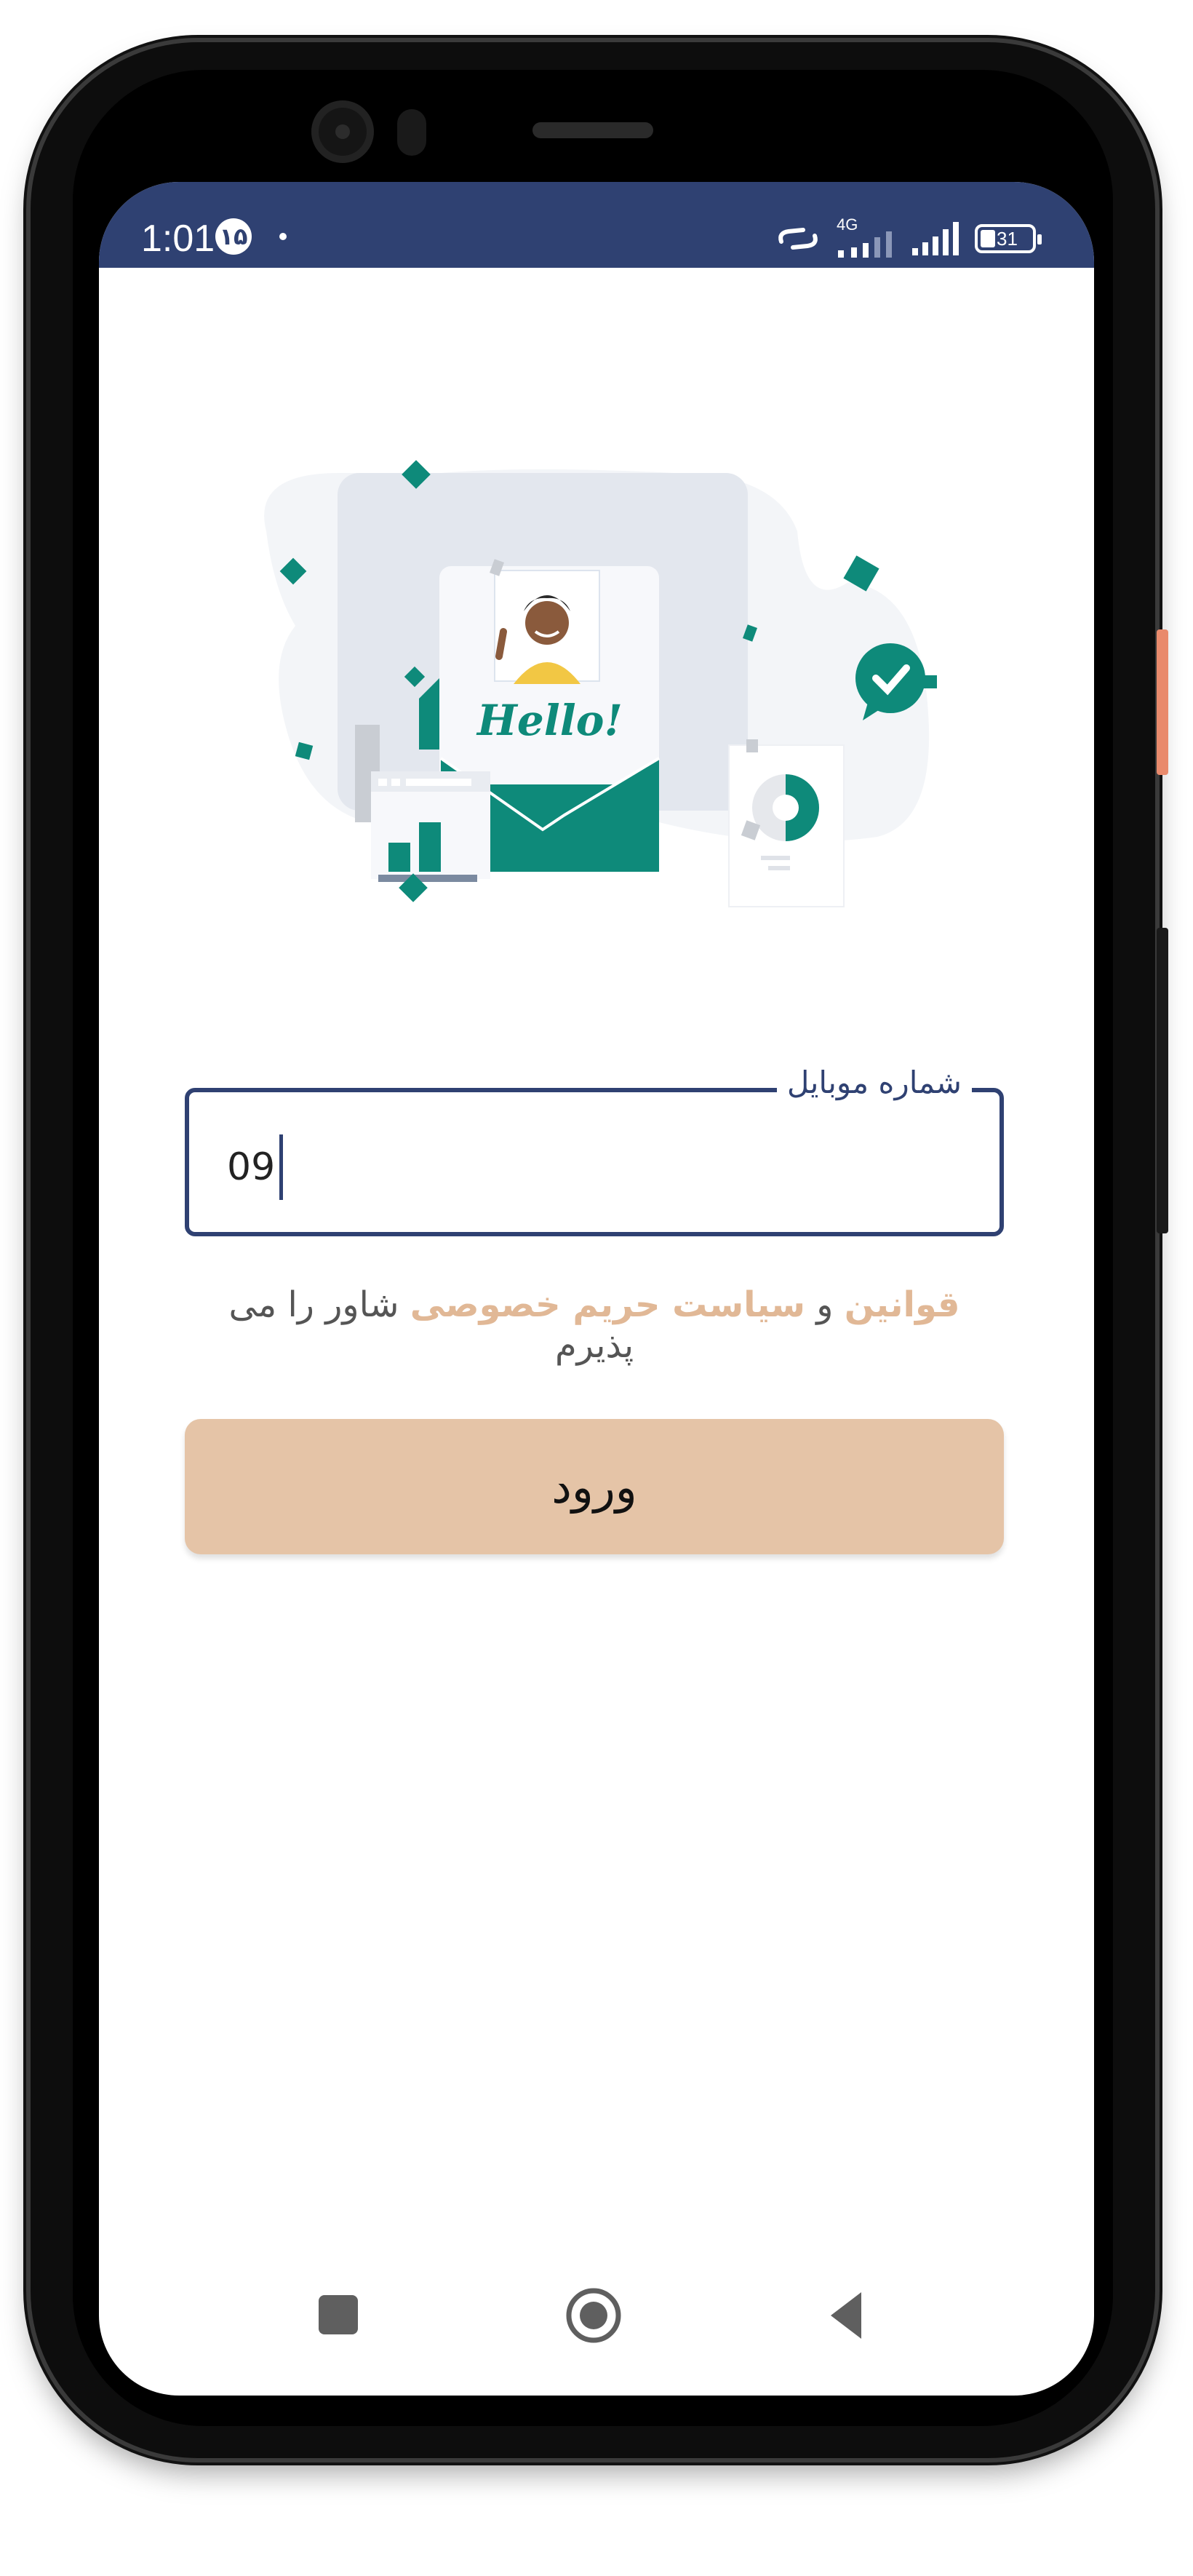 This screenshot has height=2576, width=1193. I want to click on home-circle-icon, so click(593, 2315).